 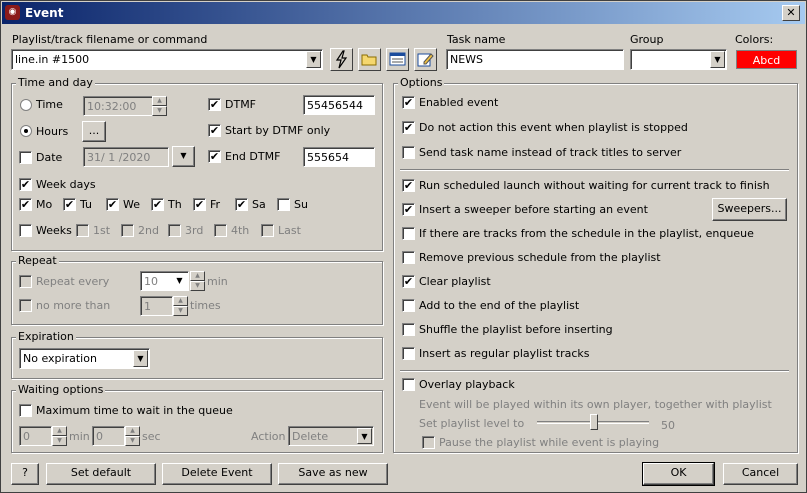 What do you see at coordinates (73, 281) in the screenshot?
I see `repeat-every-label: Repeat every` at bounding box center [73, 281].